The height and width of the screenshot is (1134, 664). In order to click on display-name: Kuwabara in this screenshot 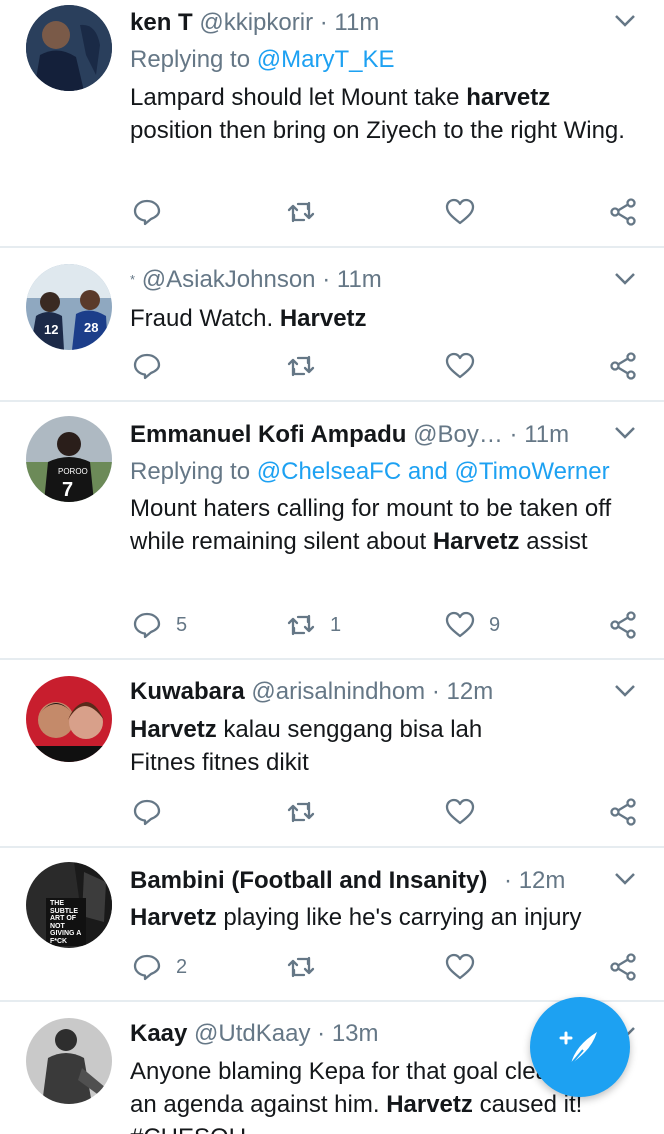, I will do `click(187, 691)`.